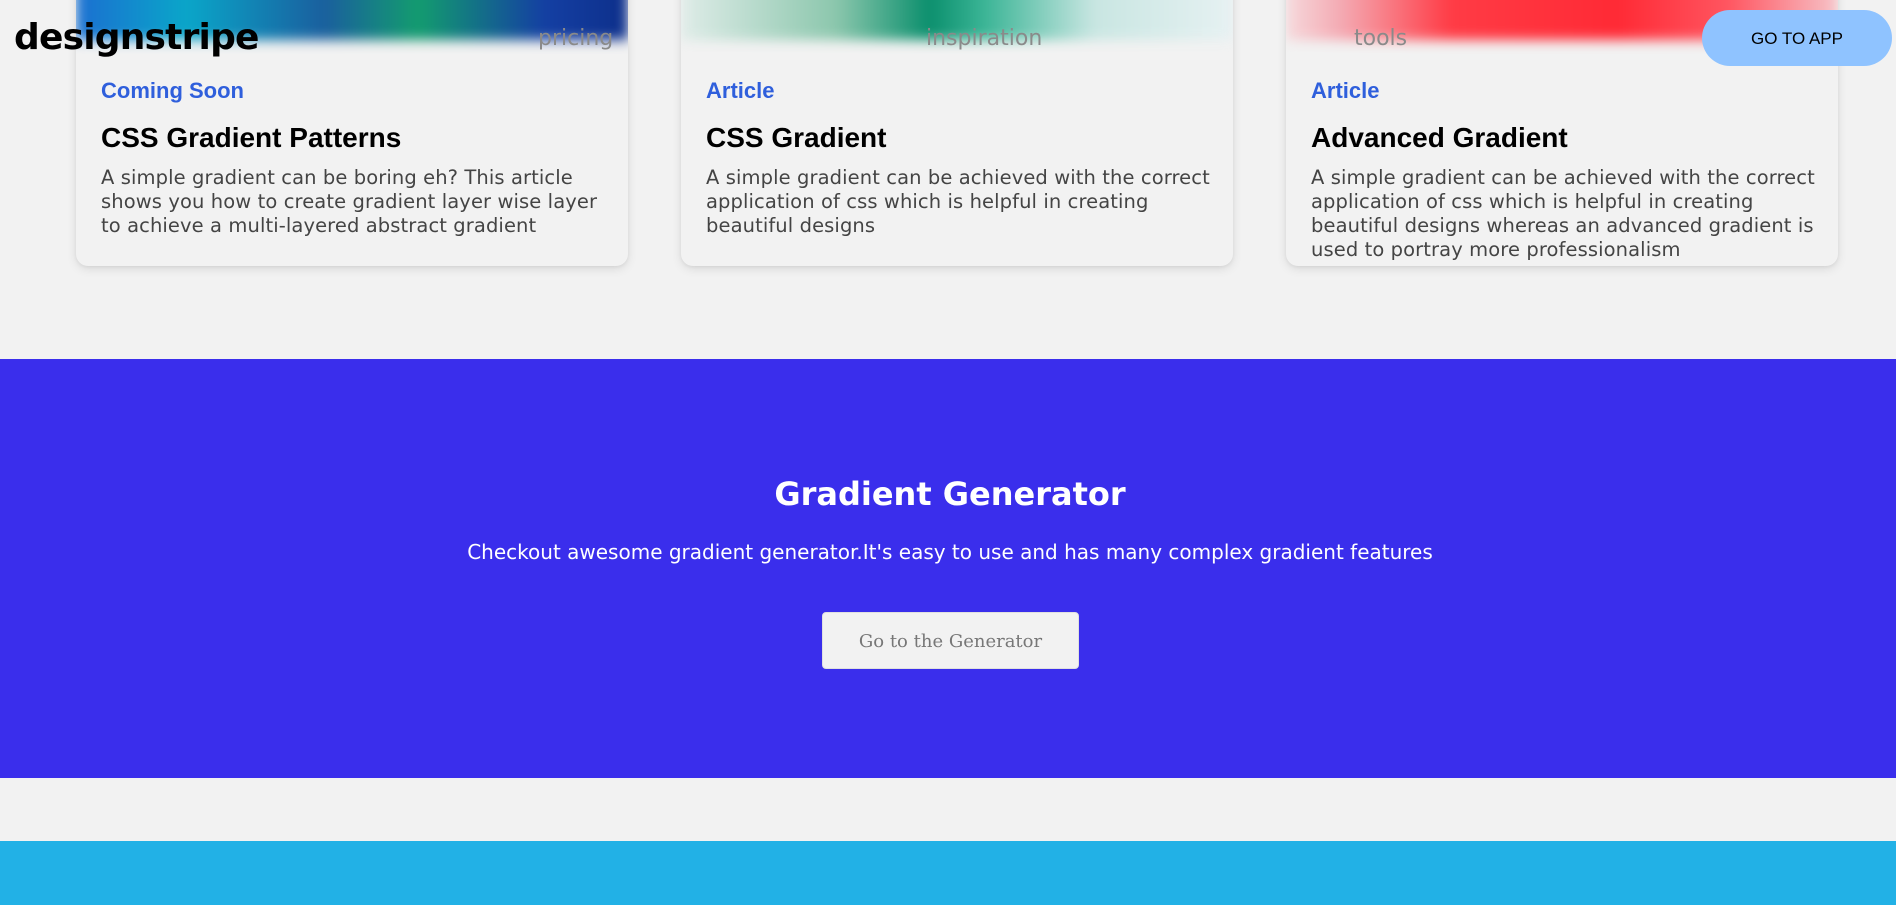 The height and width of the screenshot is (905, 1896). What do you see at coordinates (950, 640) in the screenshot?
I see `go-to-generator-button: Go to the Generator` at bounding box center [950, 640].